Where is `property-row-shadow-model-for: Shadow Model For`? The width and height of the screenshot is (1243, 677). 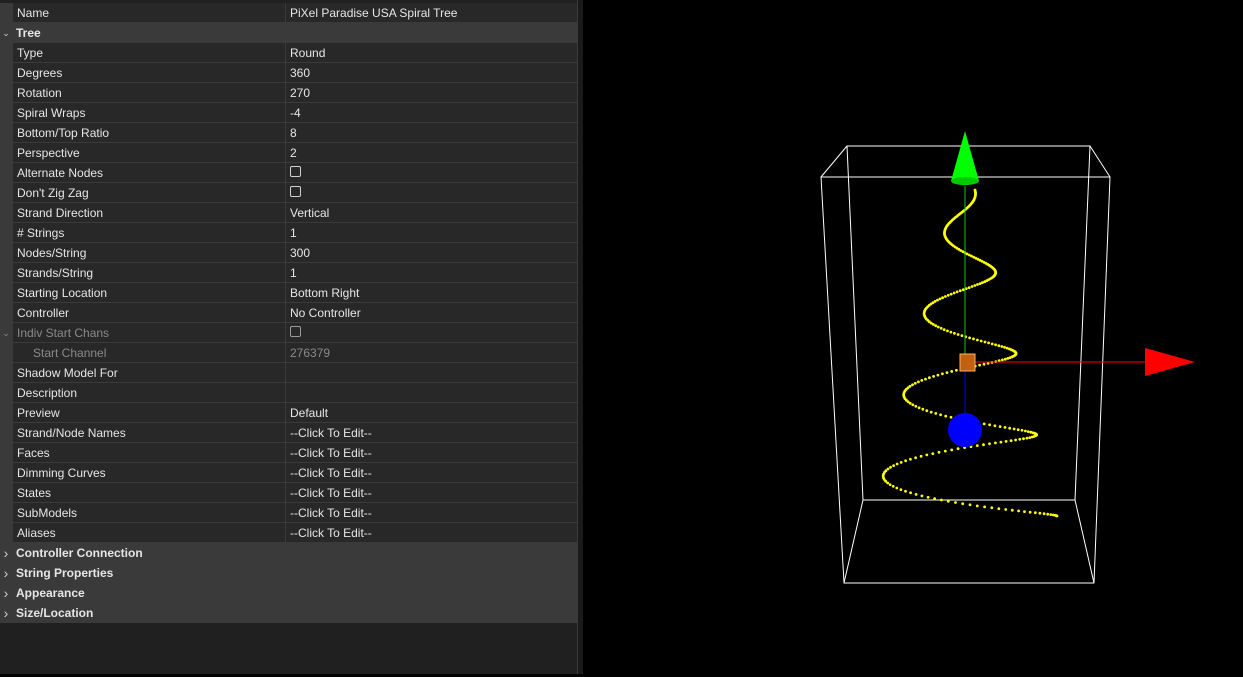 property-row-shadow-model-for: Shadow Model For is located at coordinates (288, 373).